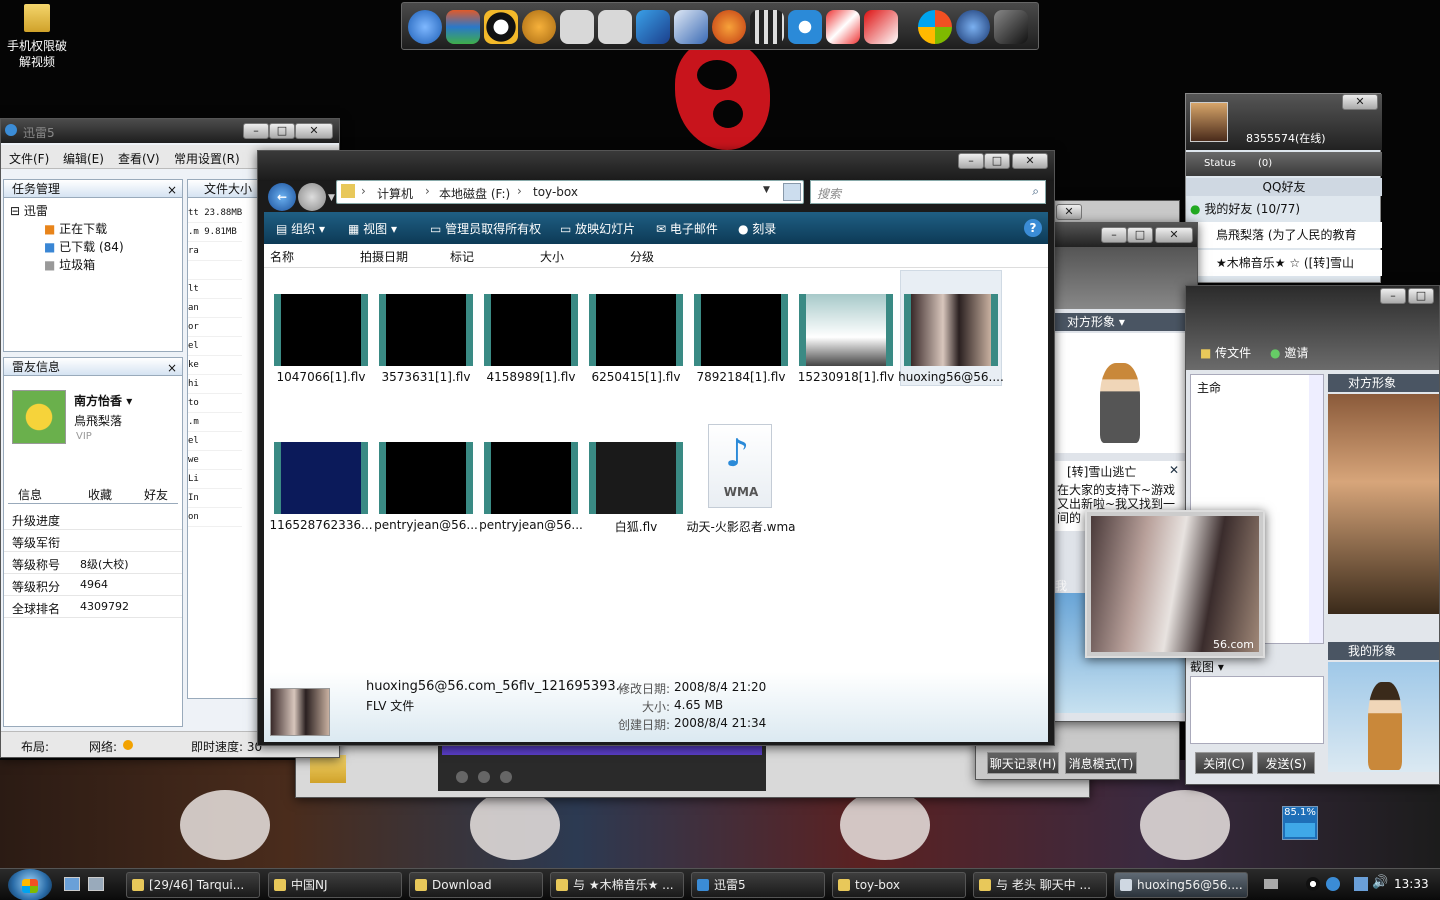 The width and height of the screenshot is (1440, 900). Describe the element at coordinates (425, 27) in the screenshot. I see `maxthon-icon` at that location.